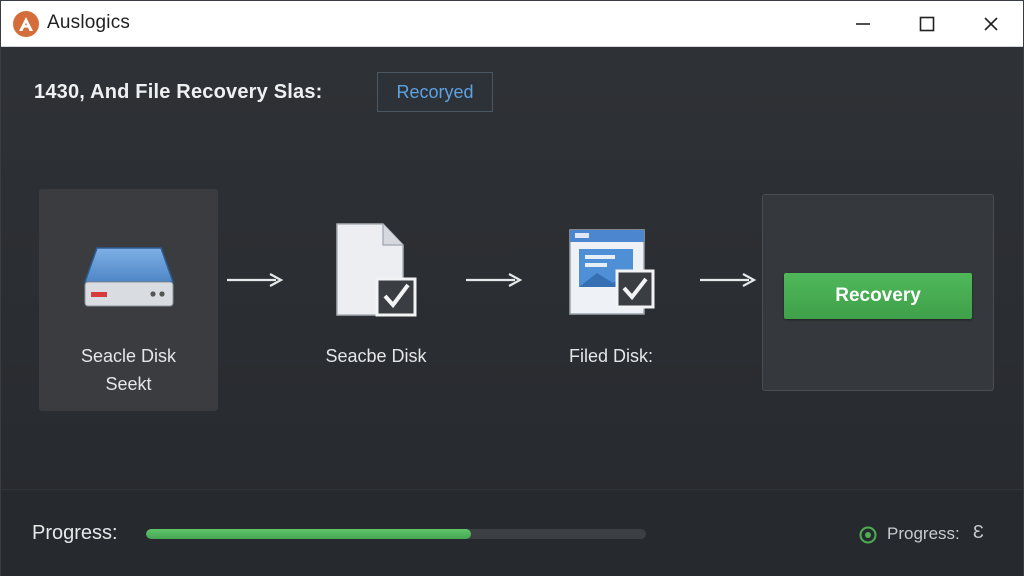 The width and height of the screenshot is (1024, 576). What do you see at coordinates (878, 296) in the screenshot?
I see `recovery-button: Recovery` at bounding box center [878, 296].